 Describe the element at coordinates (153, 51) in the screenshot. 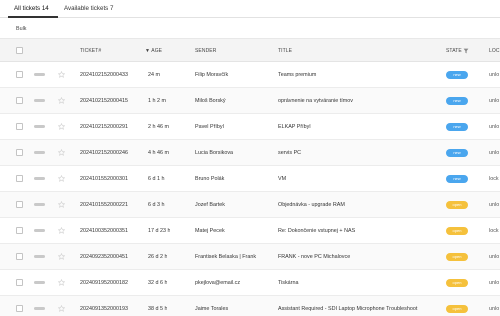

I see `column-age: ▼ AGE` at that location.